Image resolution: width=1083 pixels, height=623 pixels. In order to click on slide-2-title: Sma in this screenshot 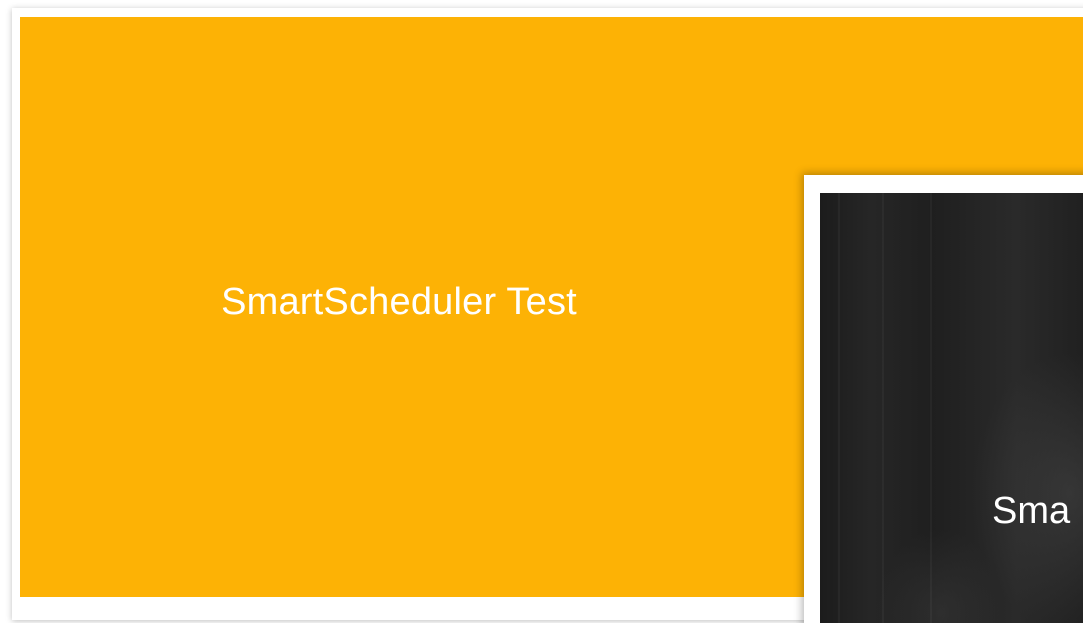, I will do `click(1031, 511)`.